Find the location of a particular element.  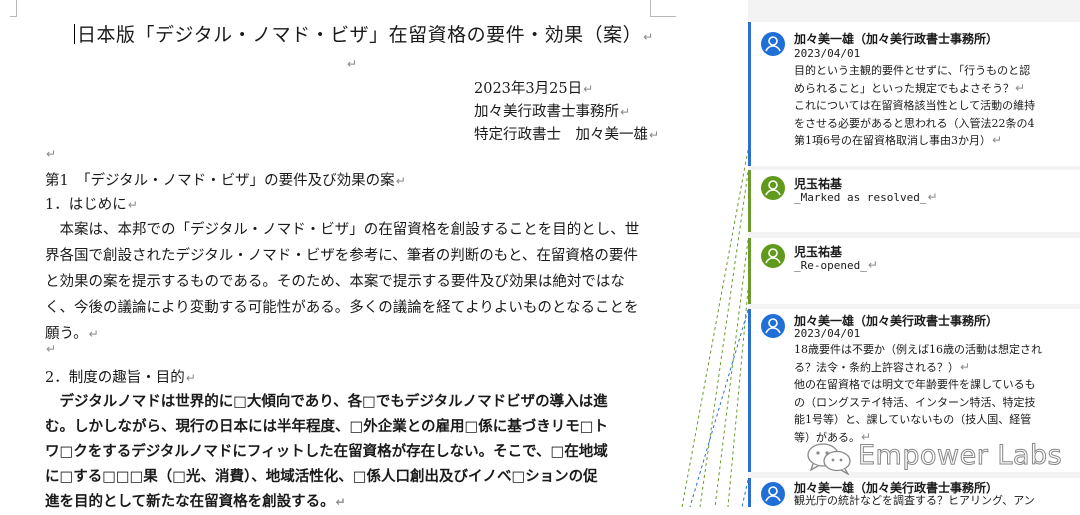

comment-status: _Marked as resolved_↵ is located at coordinates (866, 197).